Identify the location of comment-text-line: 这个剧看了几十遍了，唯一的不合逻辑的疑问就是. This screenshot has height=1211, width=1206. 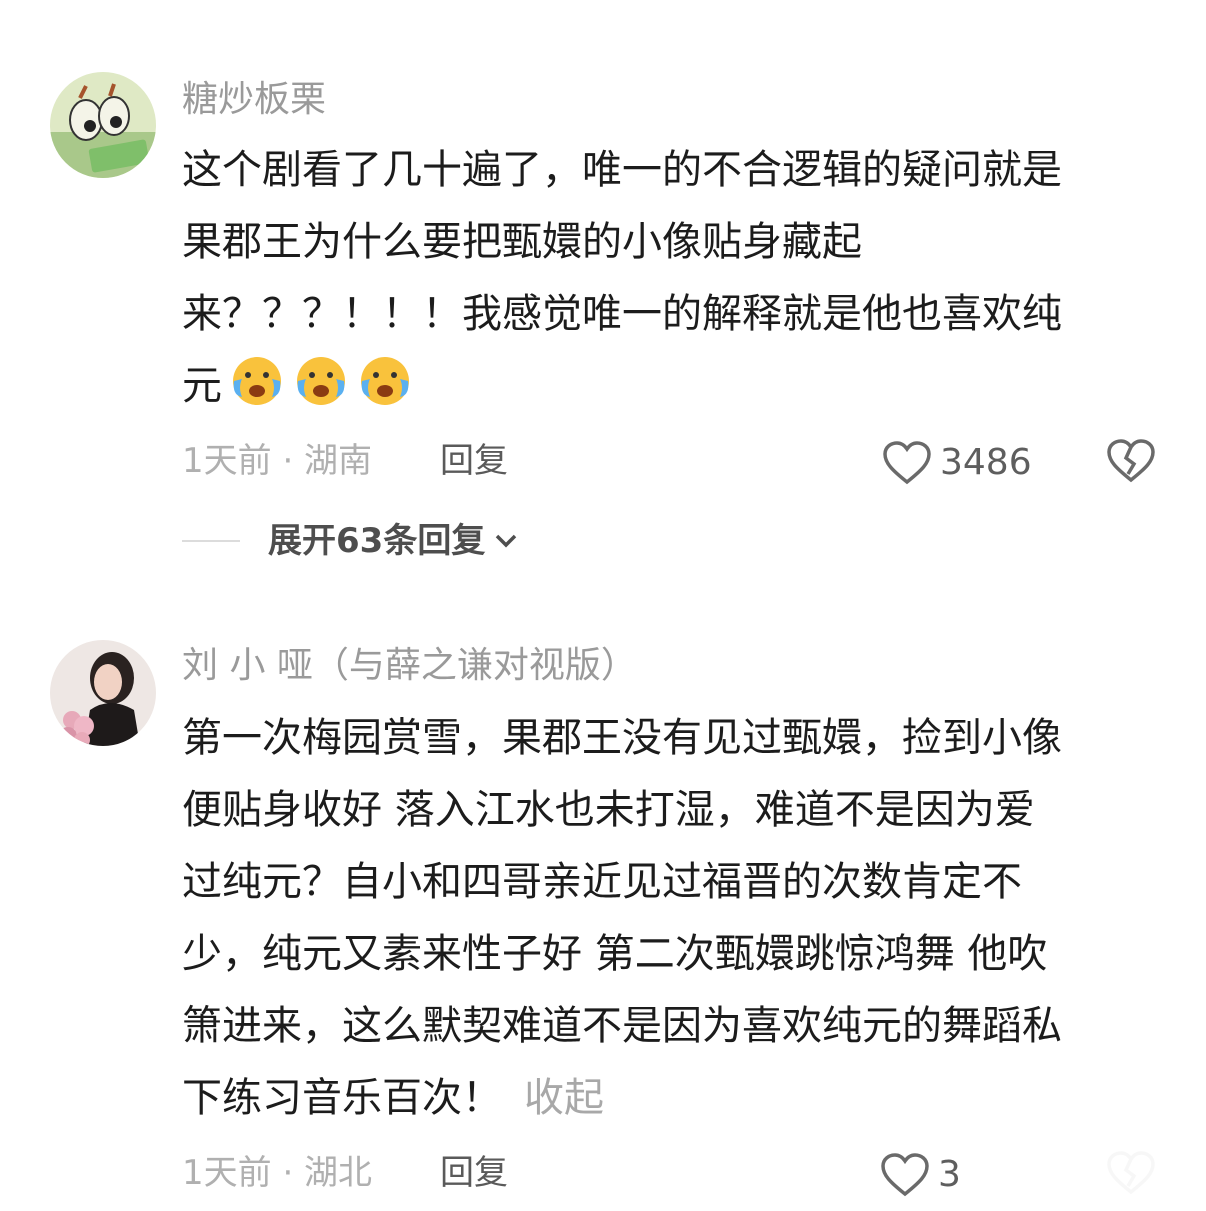
(622, 170).